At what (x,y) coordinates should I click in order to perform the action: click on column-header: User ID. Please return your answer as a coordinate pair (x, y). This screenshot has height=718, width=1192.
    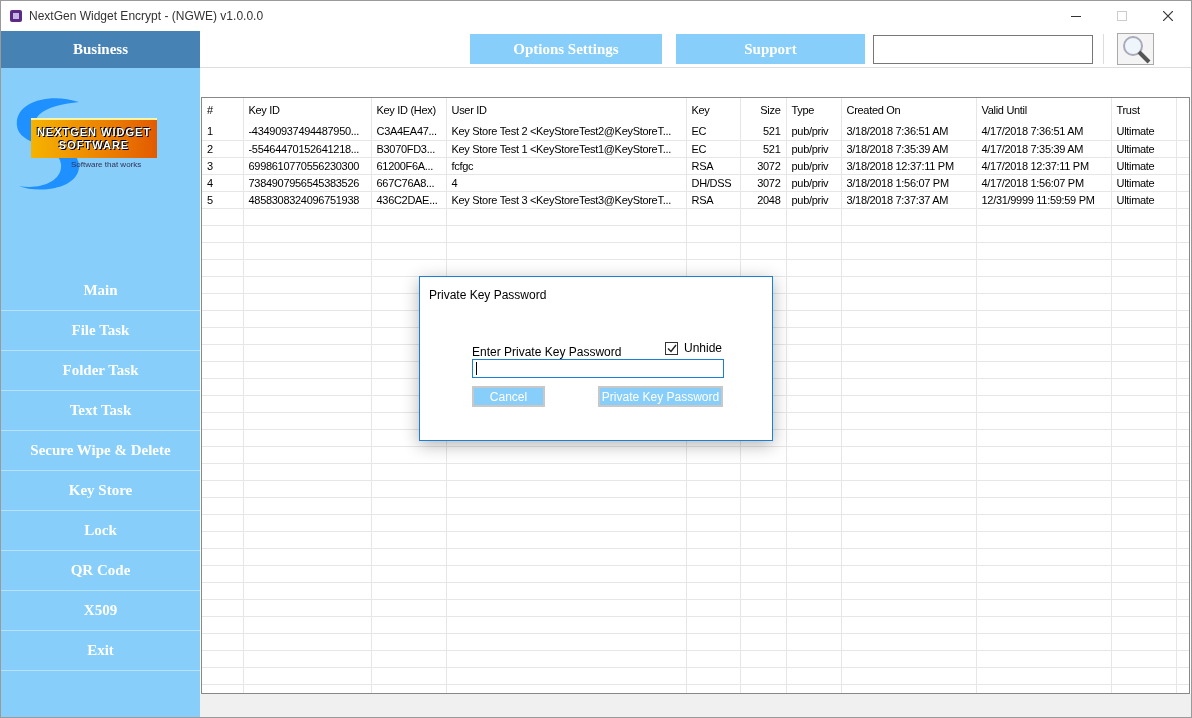
    Looking at the image, I should click on (566, 110).